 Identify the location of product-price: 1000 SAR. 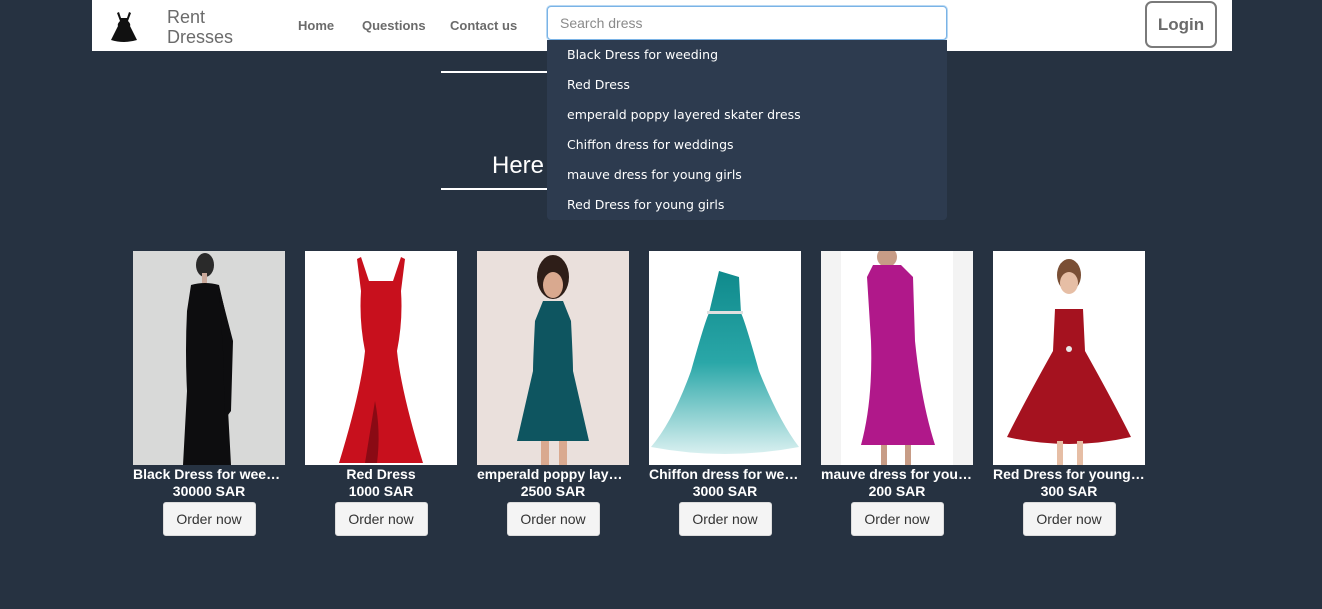
(381, 491).